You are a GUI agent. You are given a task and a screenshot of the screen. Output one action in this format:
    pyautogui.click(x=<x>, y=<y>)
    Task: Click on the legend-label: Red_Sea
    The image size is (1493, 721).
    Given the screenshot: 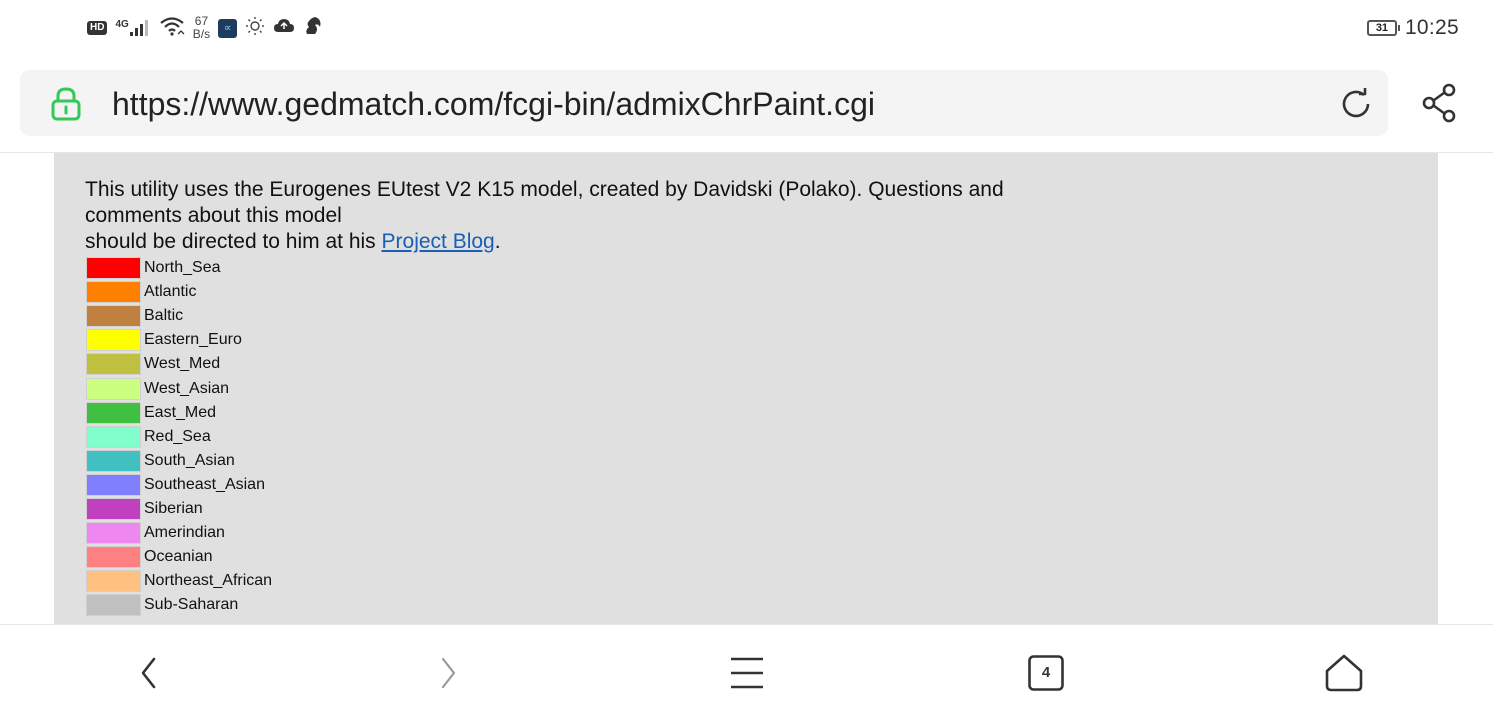 What is the action you would take?
    pyautogui.click(x=177, y=436)
    